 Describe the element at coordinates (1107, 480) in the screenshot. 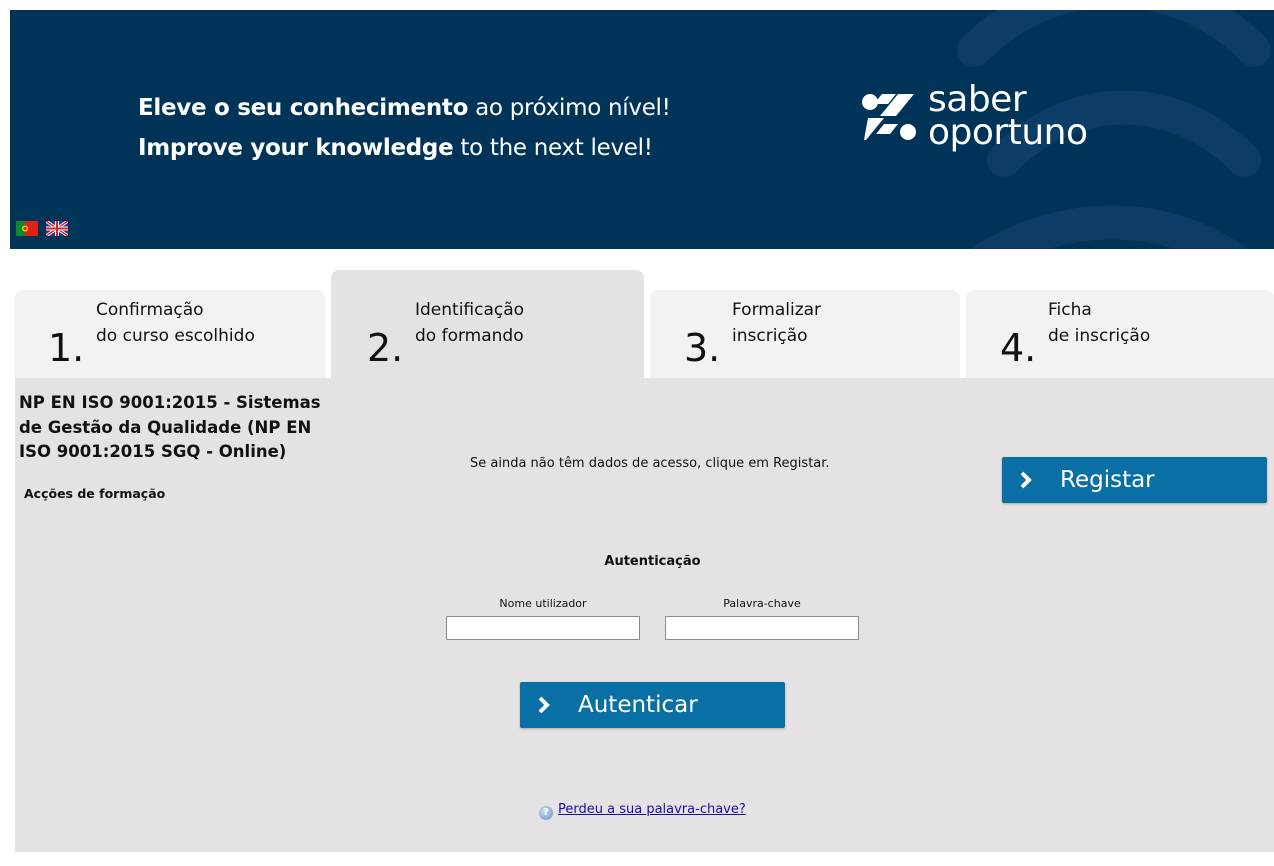

I see `register-button-label: Registar` at that location.